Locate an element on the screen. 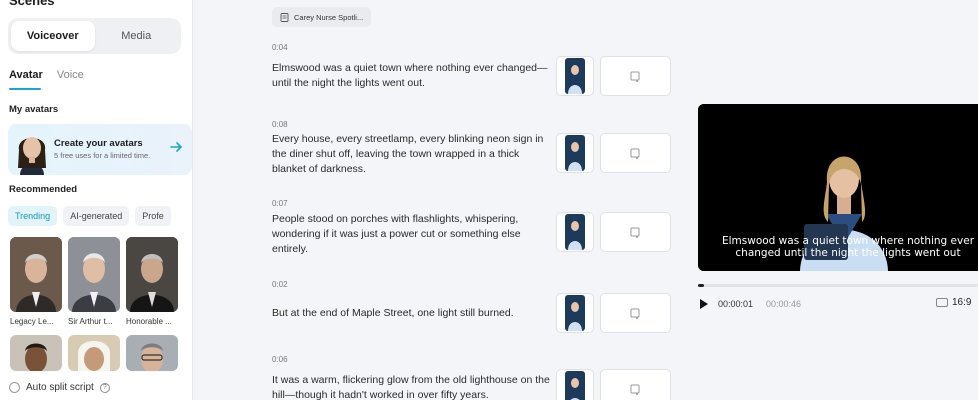 The width and height of the screenshot is (978, 400). current-time: 00:00:01 is located at coordinates (736, 304).